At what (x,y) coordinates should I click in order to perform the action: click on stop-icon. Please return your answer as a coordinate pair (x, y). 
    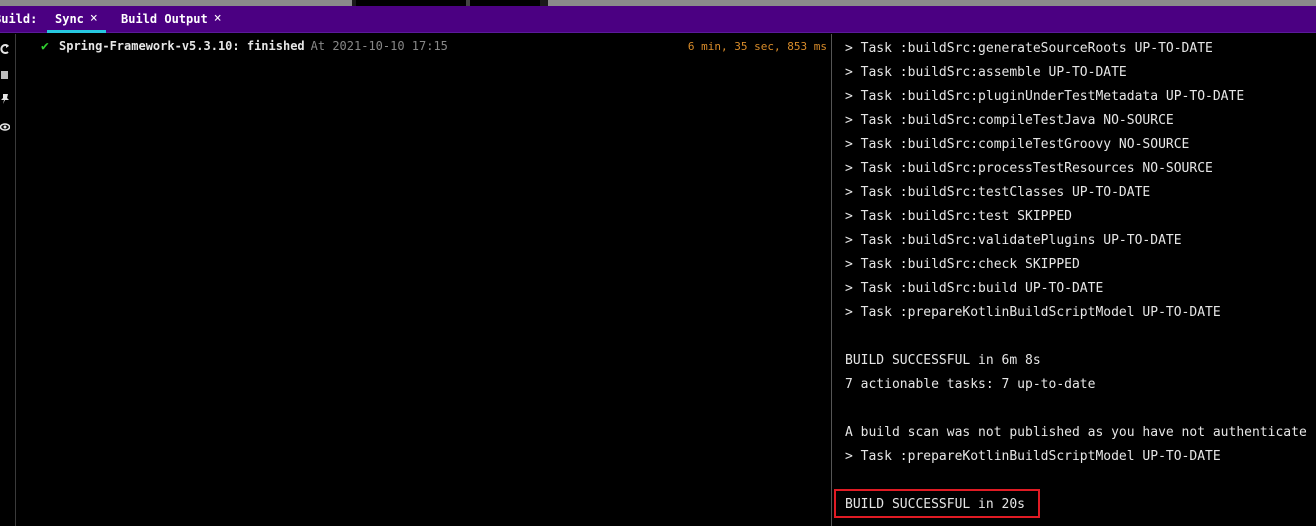
    Looking at the image, I should click on (5, 75).